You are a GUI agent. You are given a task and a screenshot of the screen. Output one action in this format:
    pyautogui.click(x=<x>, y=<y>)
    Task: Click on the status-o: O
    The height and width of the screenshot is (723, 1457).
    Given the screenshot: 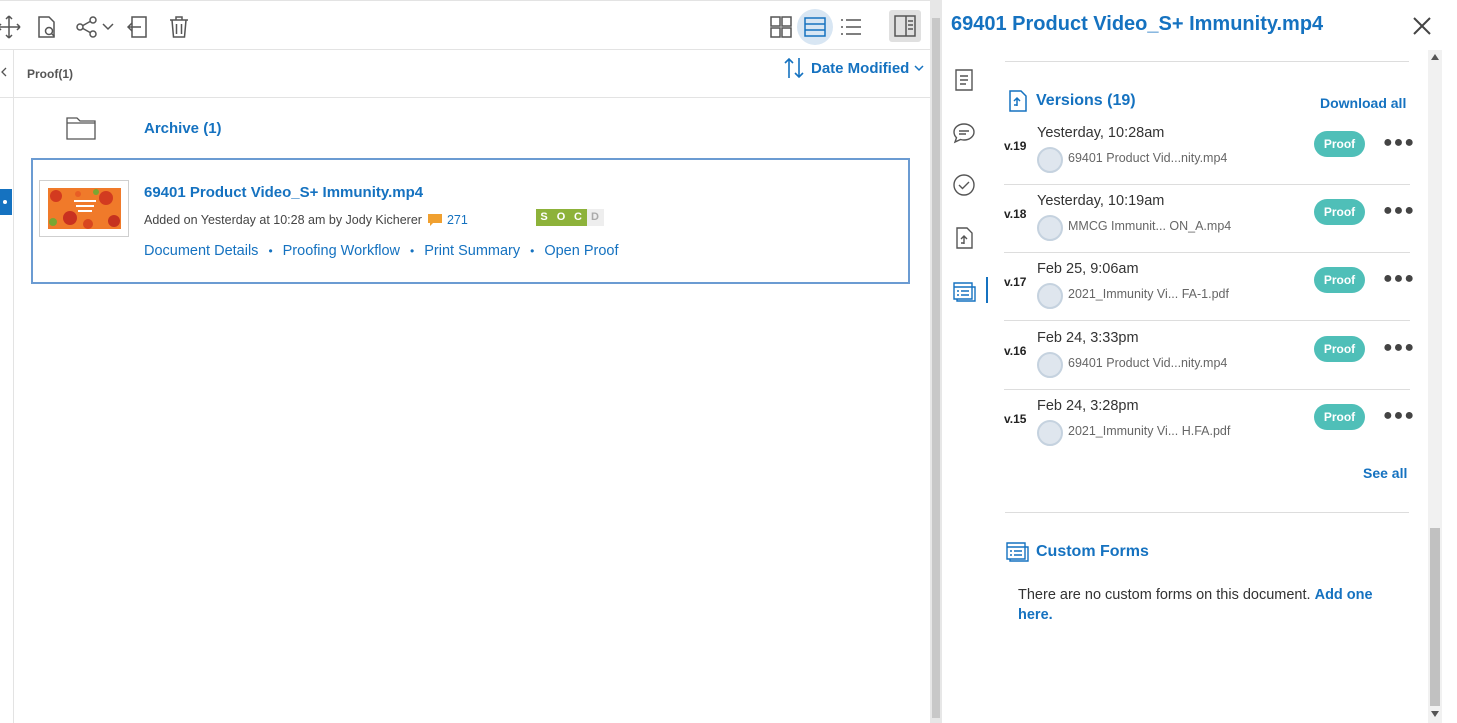 What is the action you would take?
    pyautogui.click(x=561, y=217)
    